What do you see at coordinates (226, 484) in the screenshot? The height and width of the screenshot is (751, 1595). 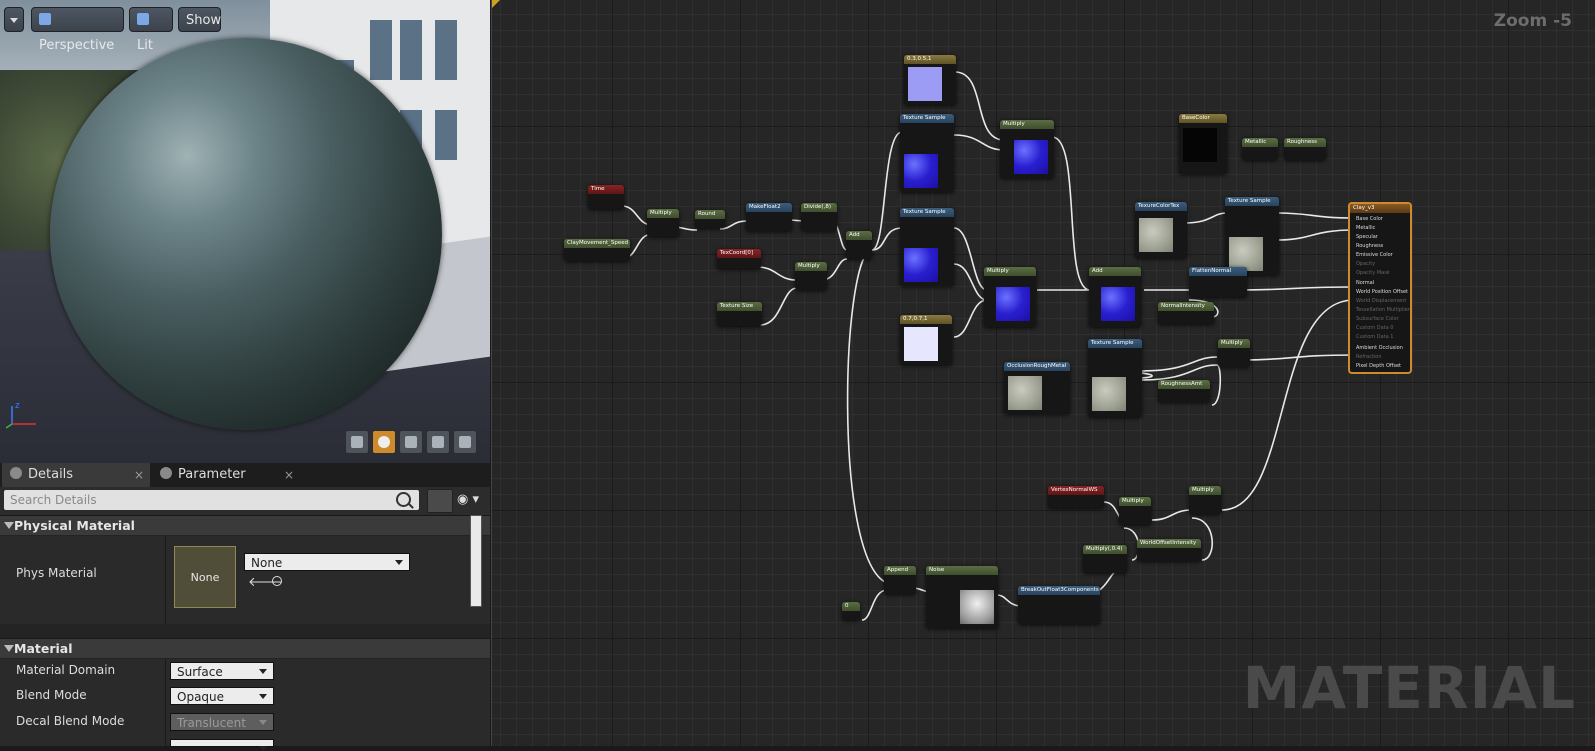 I see `tab-parameter-defaults: Parameter Defaults ×` at bounding box center [226, 484].